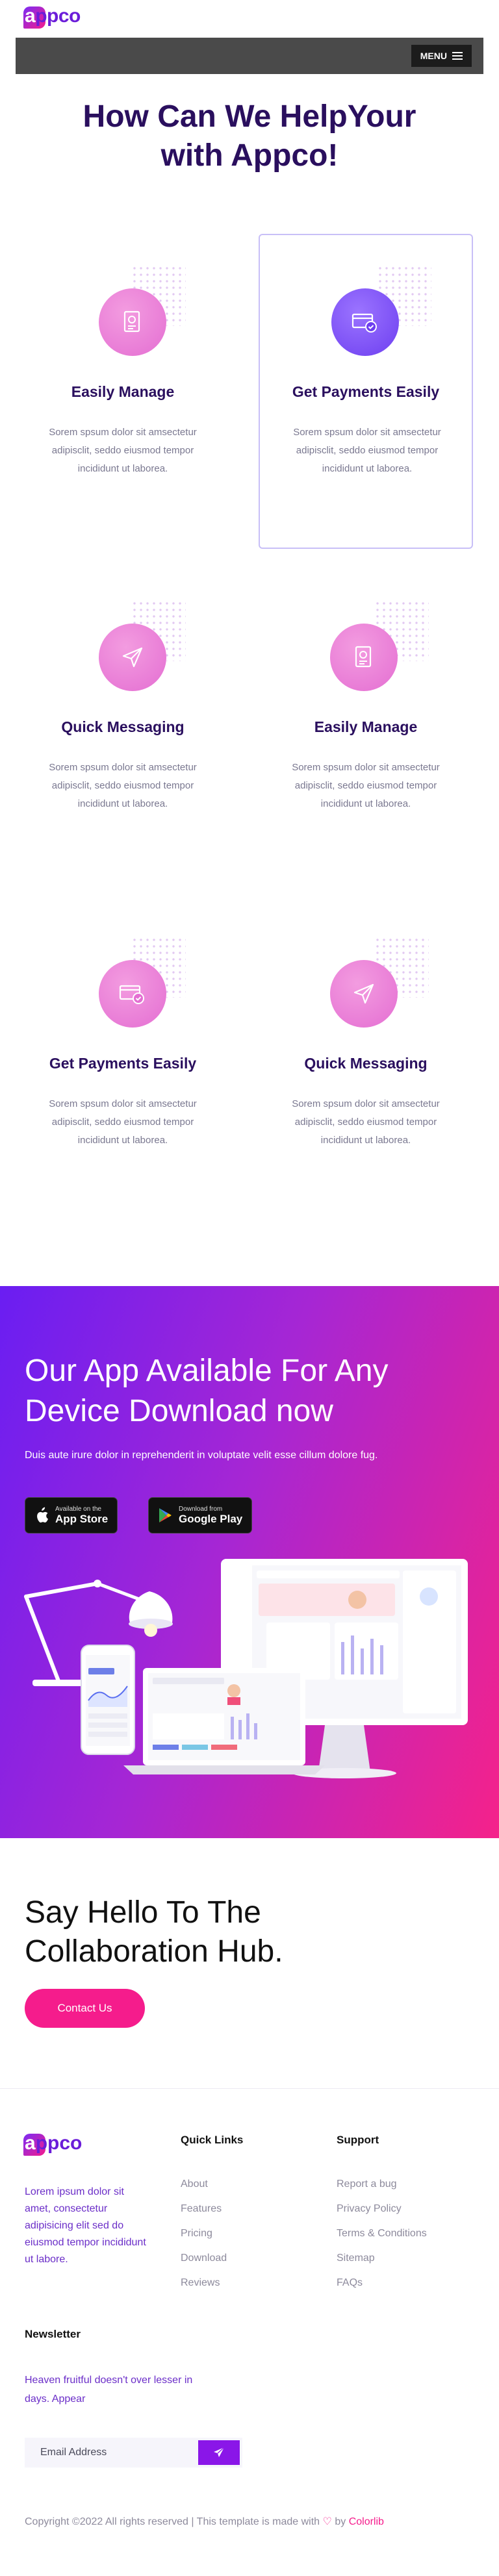  Describe the element at coordinates (433, 56) in the screenshot. I see `menu-label: MENU` at that location.